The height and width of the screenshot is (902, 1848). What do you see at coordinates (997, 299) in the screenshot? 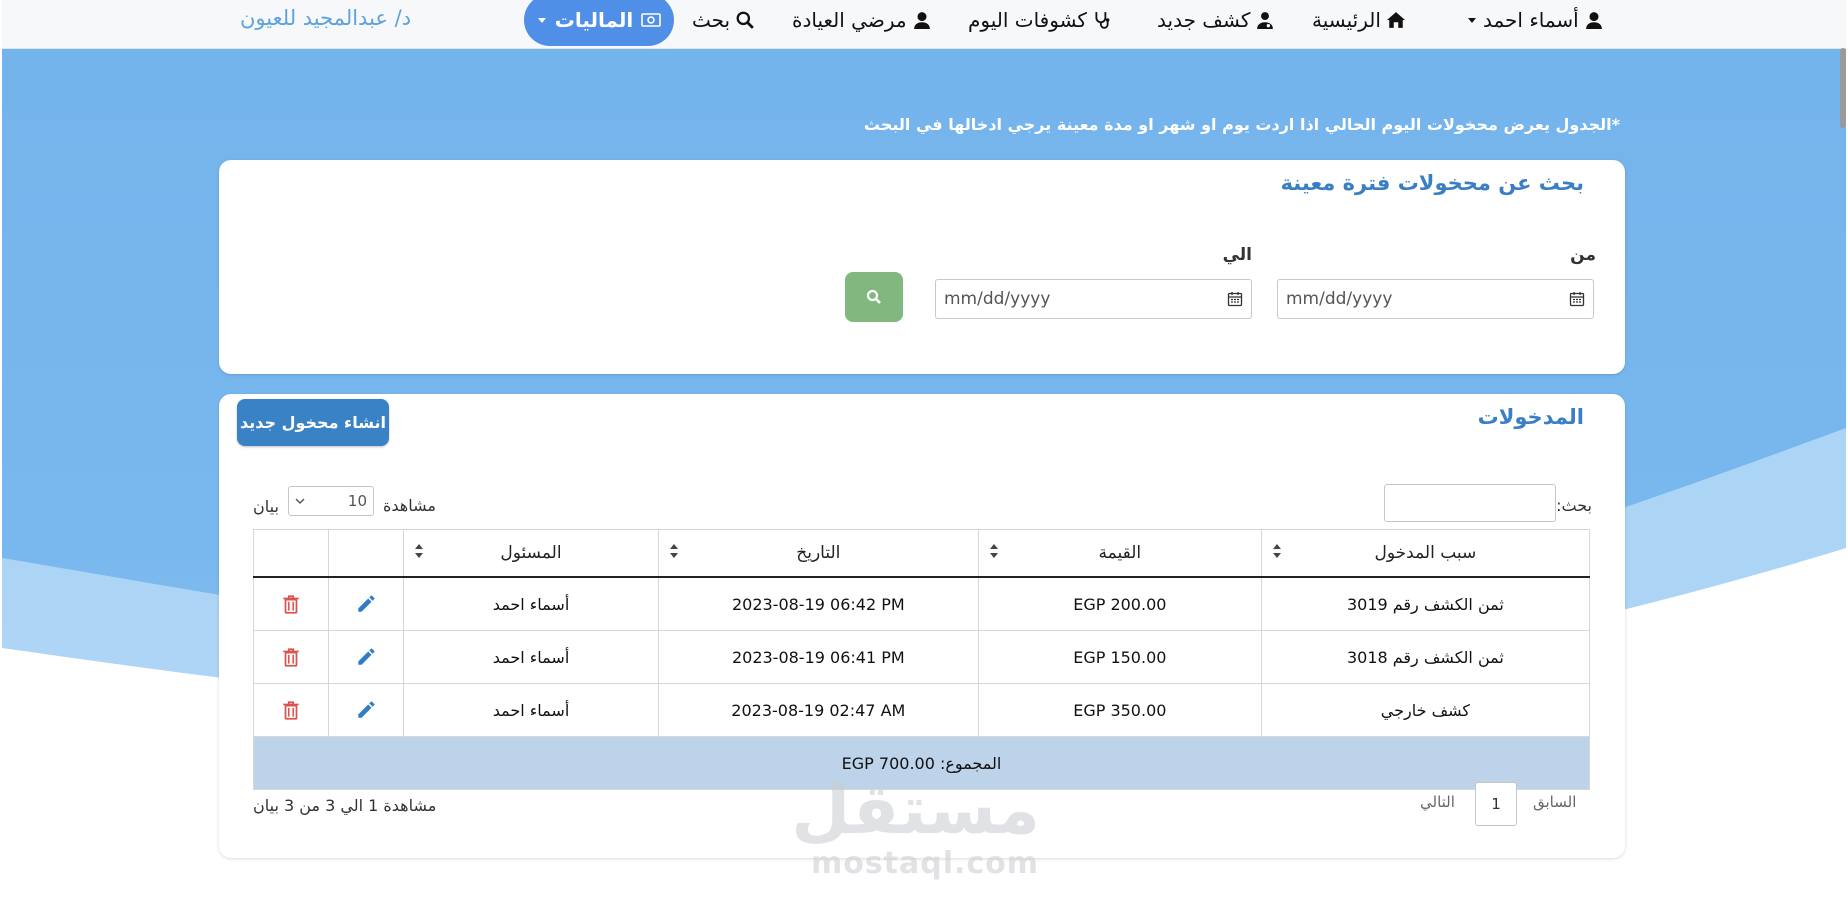
I see `to-date-placeholder: mm/dd/yyyy` at bounding box center [997, 299].